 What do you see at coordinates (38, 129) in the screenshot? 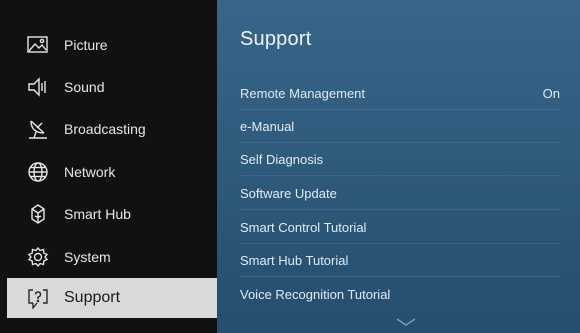
I see `broadcasting-icon` at bounding box center [38, 129].